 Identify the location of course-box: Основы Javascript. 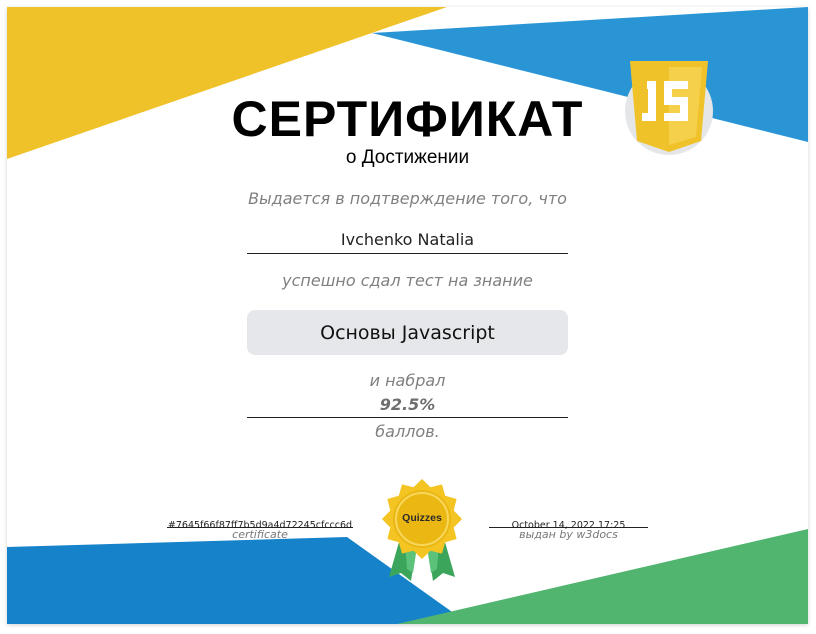
(407, 332).